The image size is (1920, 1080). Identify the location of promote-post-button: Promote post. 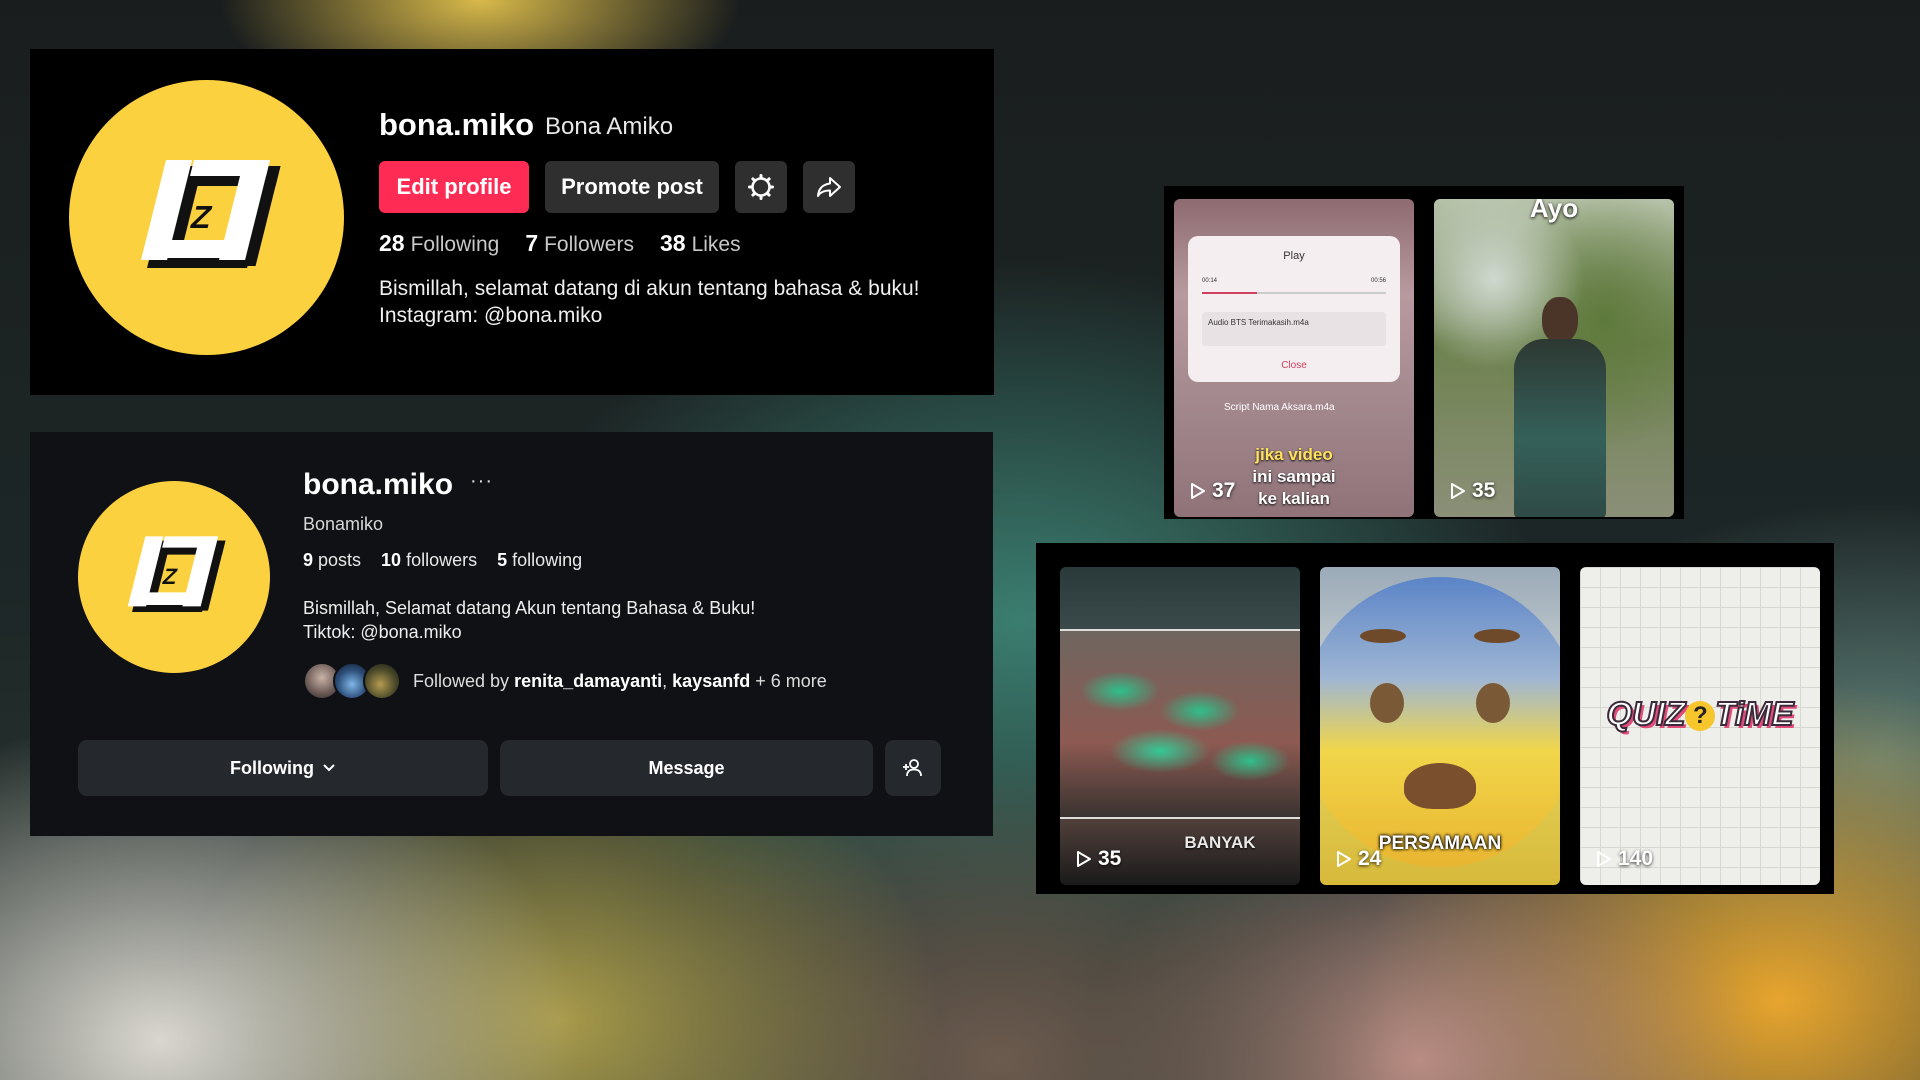
(632, 187).